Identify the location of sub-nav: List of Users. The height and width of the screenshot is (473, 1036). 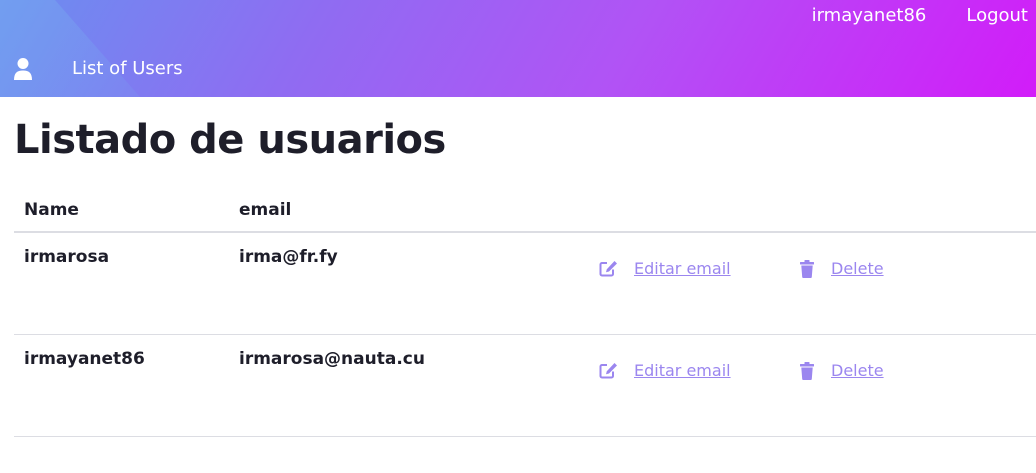
(97, 69).